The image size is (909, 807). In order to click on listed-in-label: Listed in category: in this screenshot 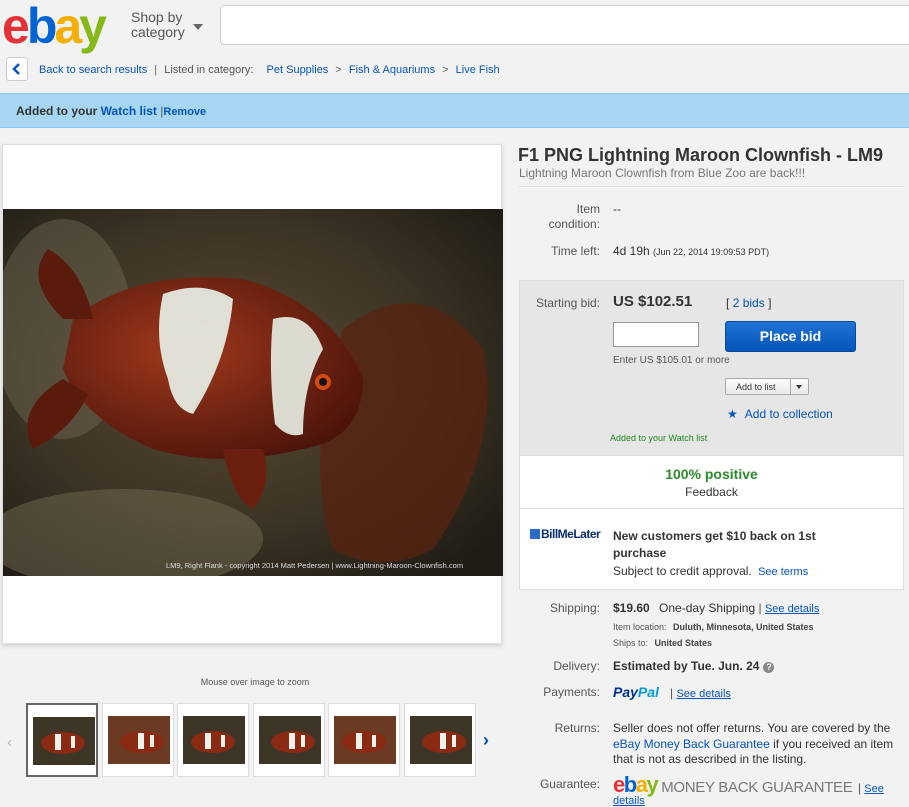, I will do `click(209, 70)`.